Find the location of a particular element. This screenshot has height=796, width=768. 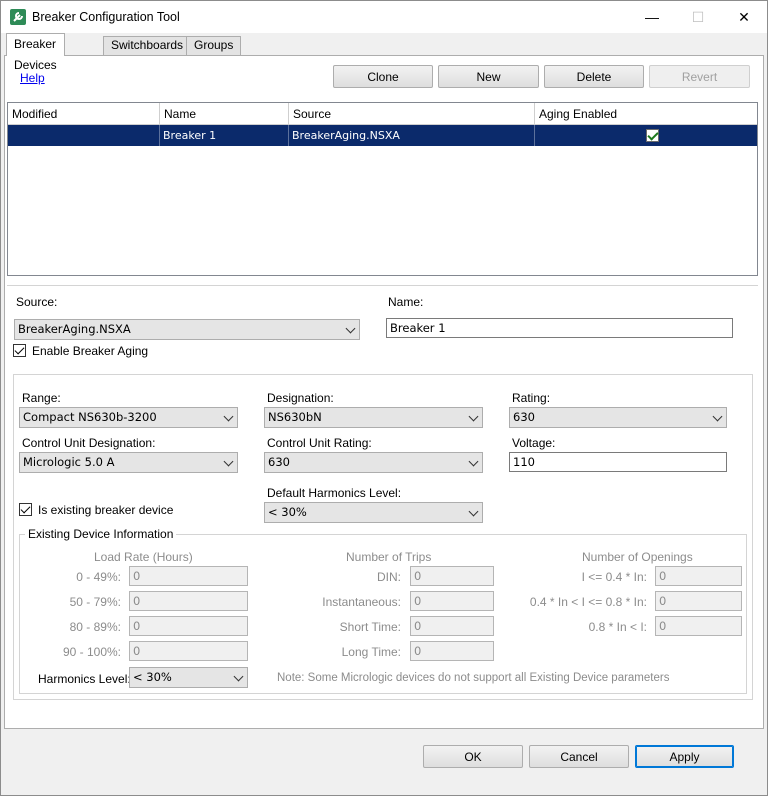

new-button: New is located at coordinates (488, 76).